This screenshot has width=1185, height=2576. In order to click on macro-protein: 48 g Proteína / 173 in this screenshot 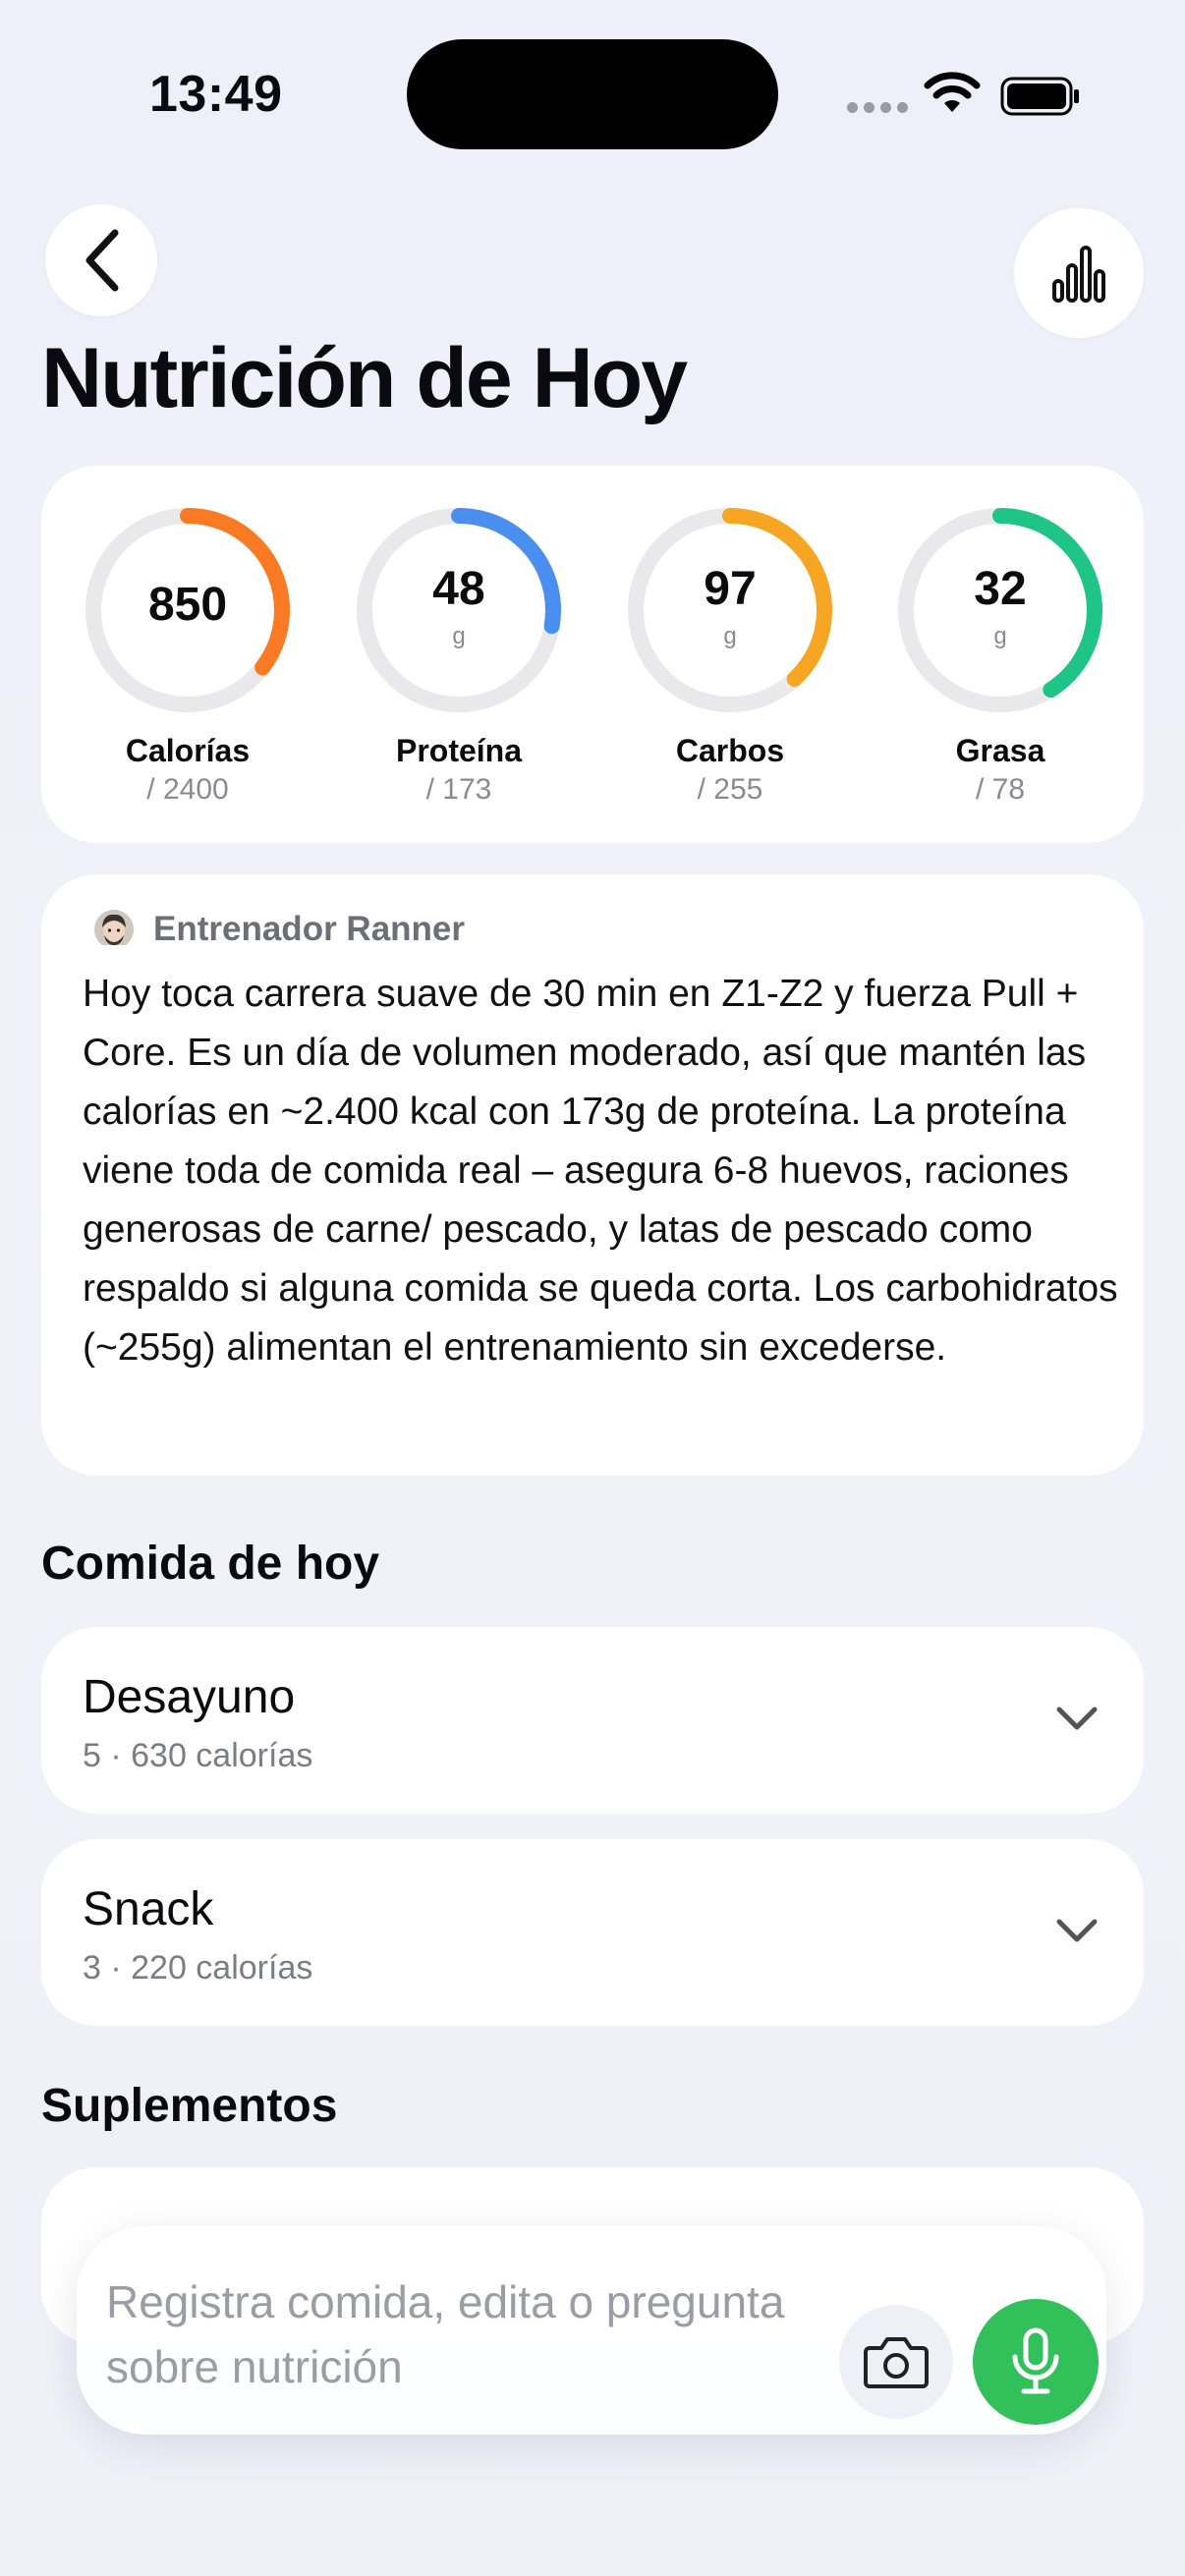, I will do `click(459, 656)`.